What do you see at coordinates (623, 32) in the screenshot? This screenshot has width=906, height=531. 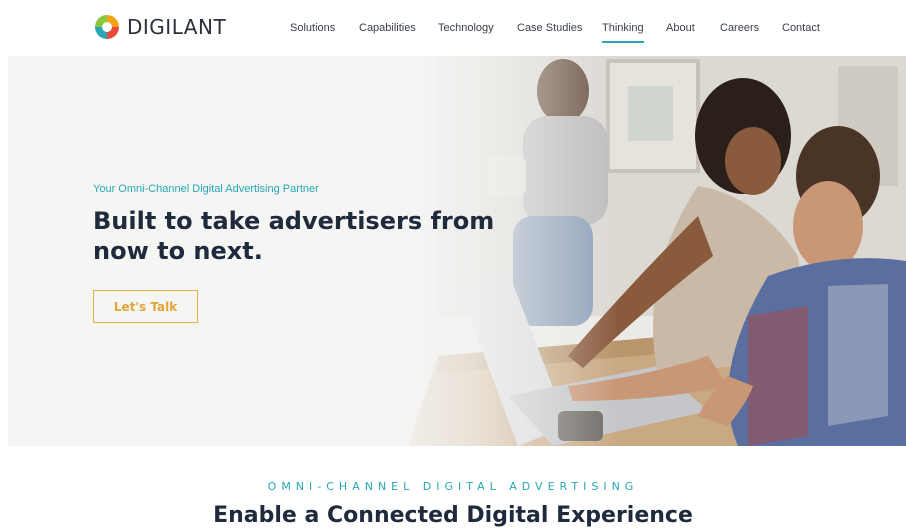 I see `nav-item-thinking: Thinking` at bounding box center [623, 32].